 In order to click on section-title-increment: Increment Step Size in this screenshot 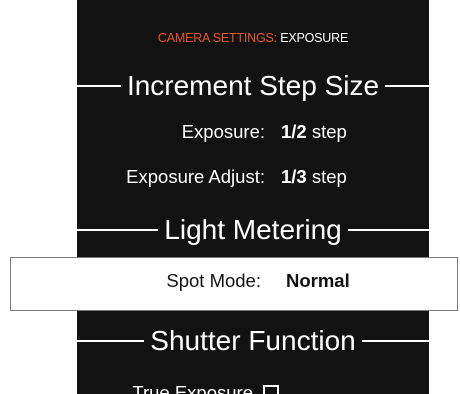, I will do `click(253, 85)`.